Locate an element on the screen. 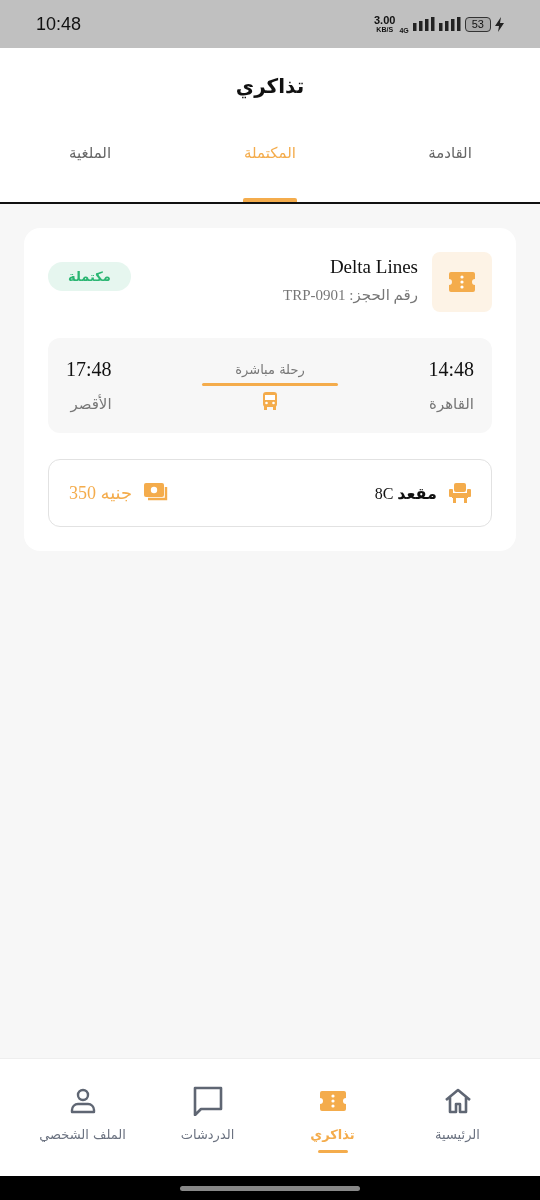 This screenshot has height=1200, width=540. money-icon is located at coordinates (156, 493).